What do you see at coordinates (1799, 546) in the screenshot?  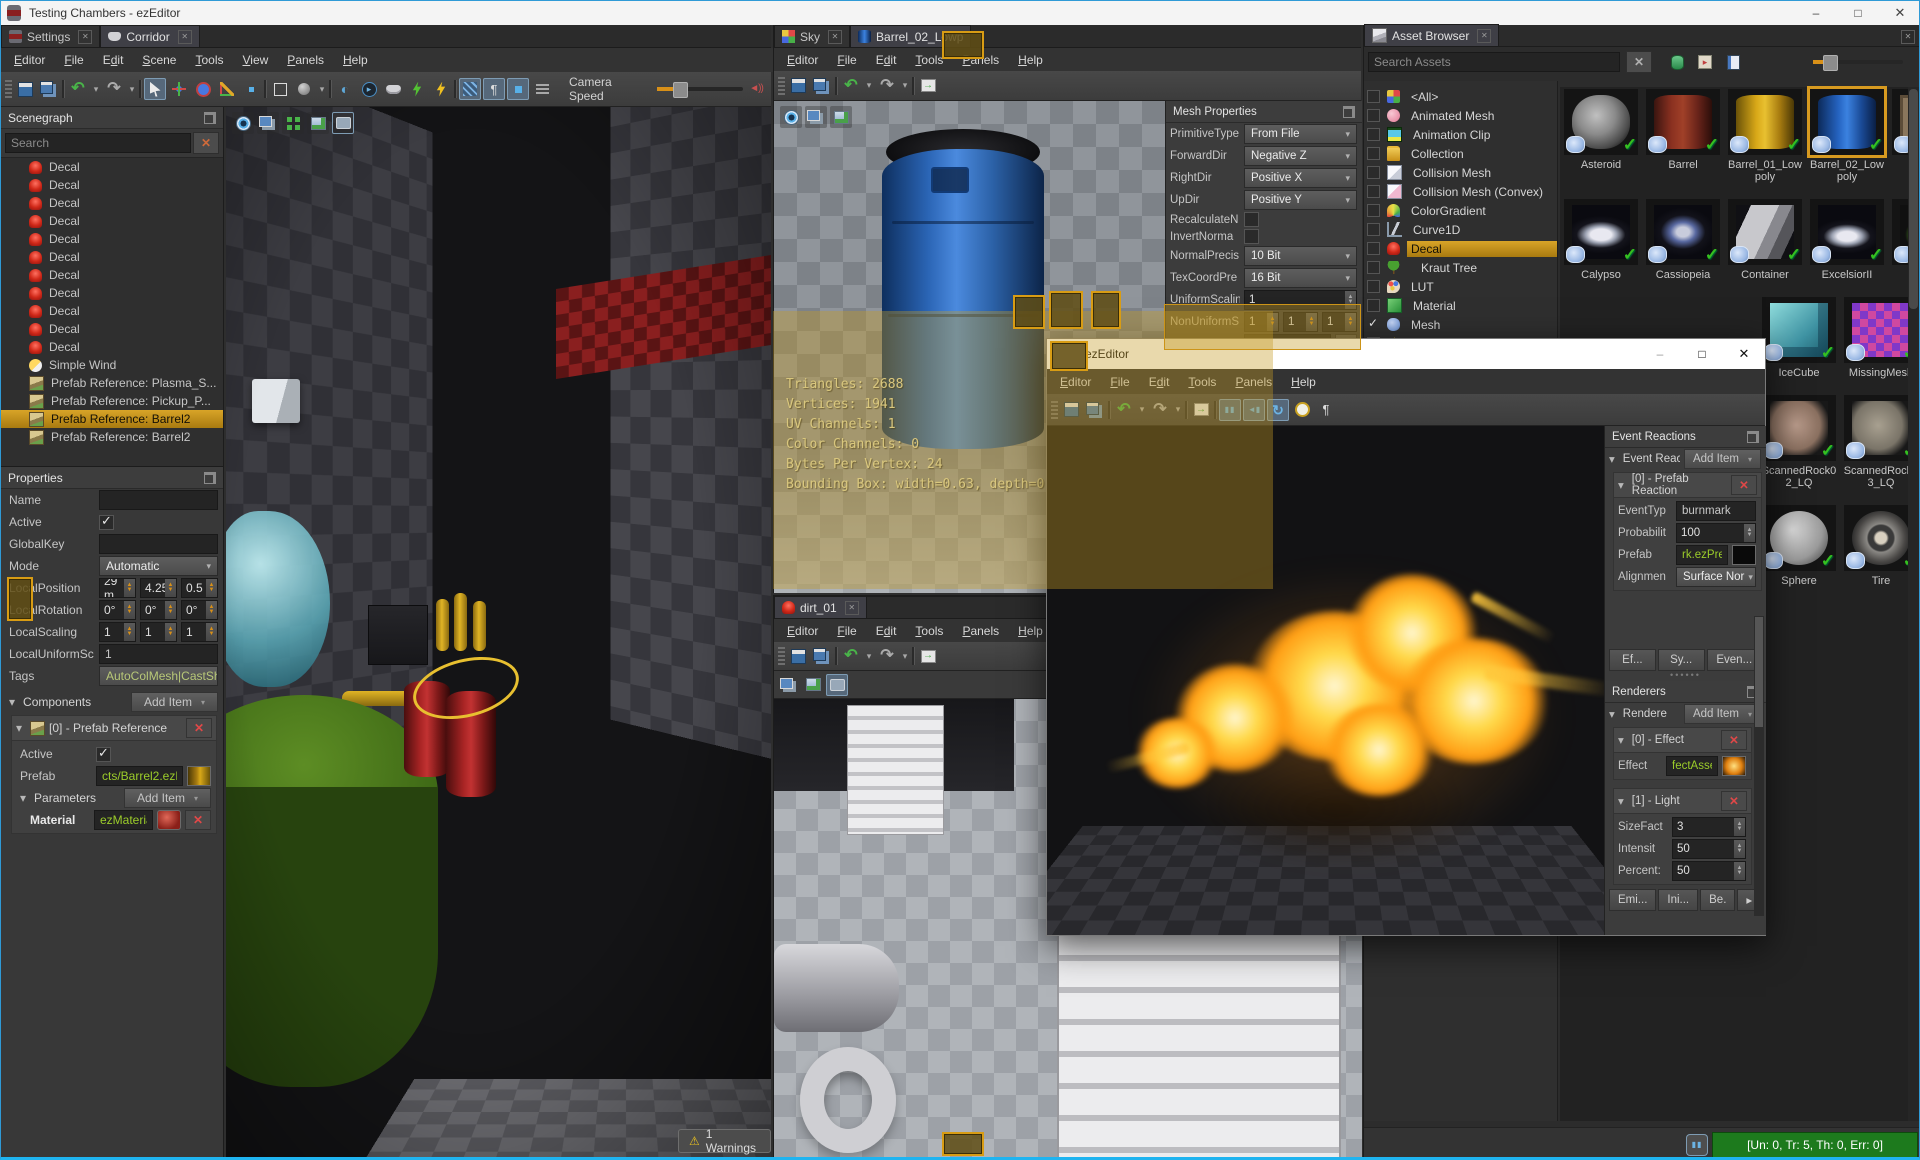 I see `asset-item: Sphere` at bounding box center [1799, 546].